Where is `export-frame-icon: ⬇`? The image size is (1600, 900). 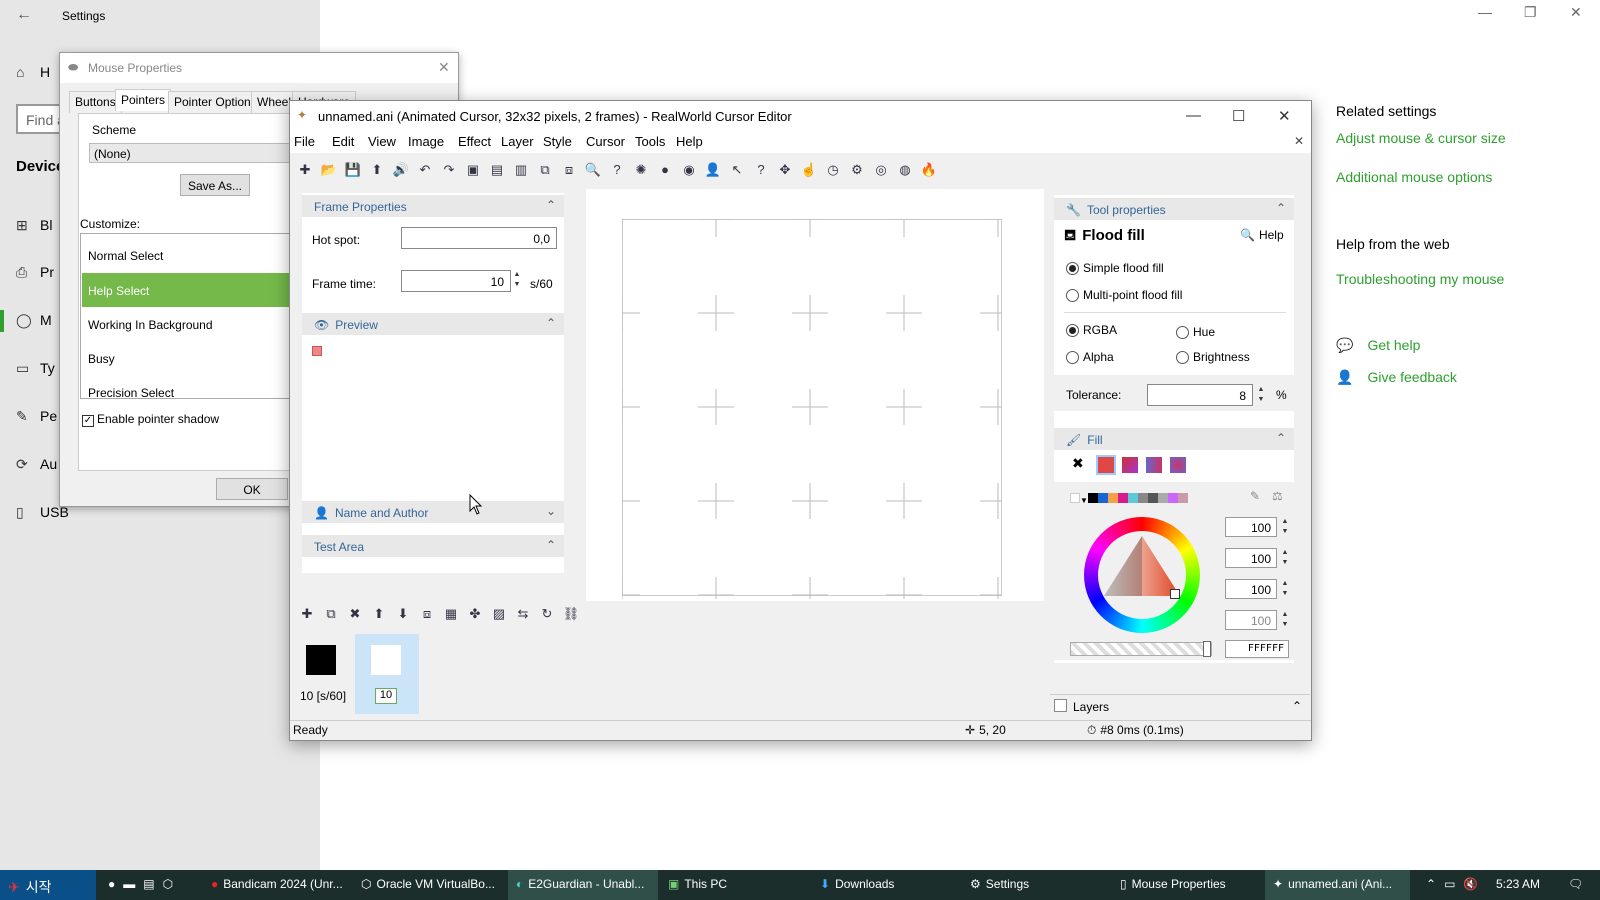
export-frame-icon: ⬇ is located at coordinates (403, 614).